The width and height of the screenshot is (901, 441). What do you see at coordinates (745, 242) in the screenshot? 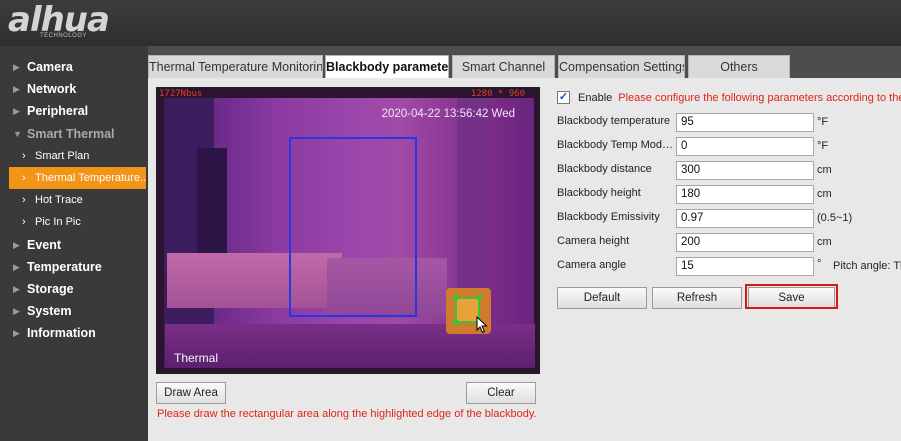
I see `camera-height-input: 200` at bounding box center [745, 242].